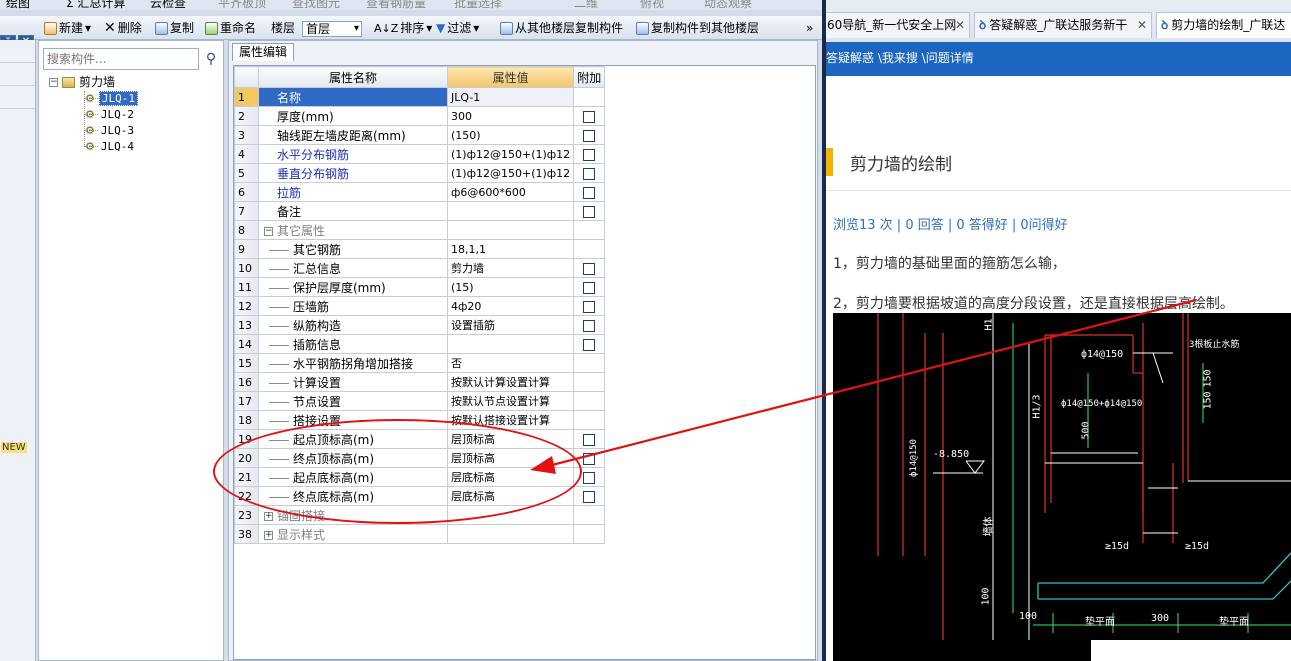  I want to click on property-value-cell: (1)ф12@150+(1)ф12, so click(510, 154).